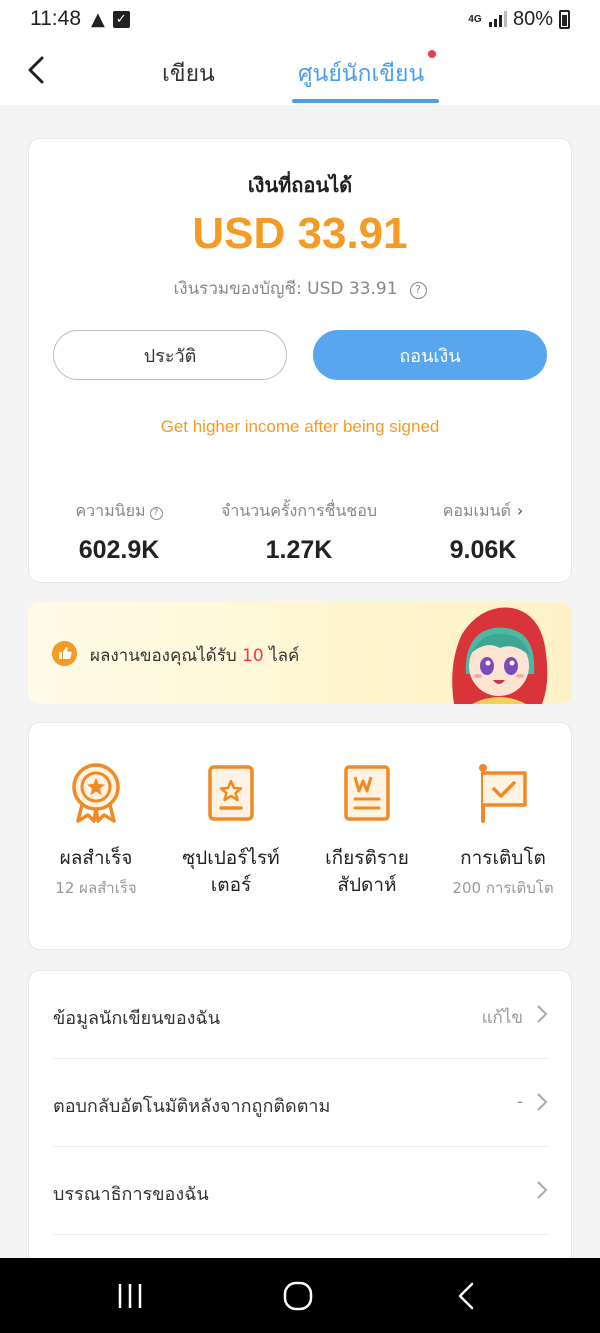  I want to click on active-tab-indicator, so click(365, 101).